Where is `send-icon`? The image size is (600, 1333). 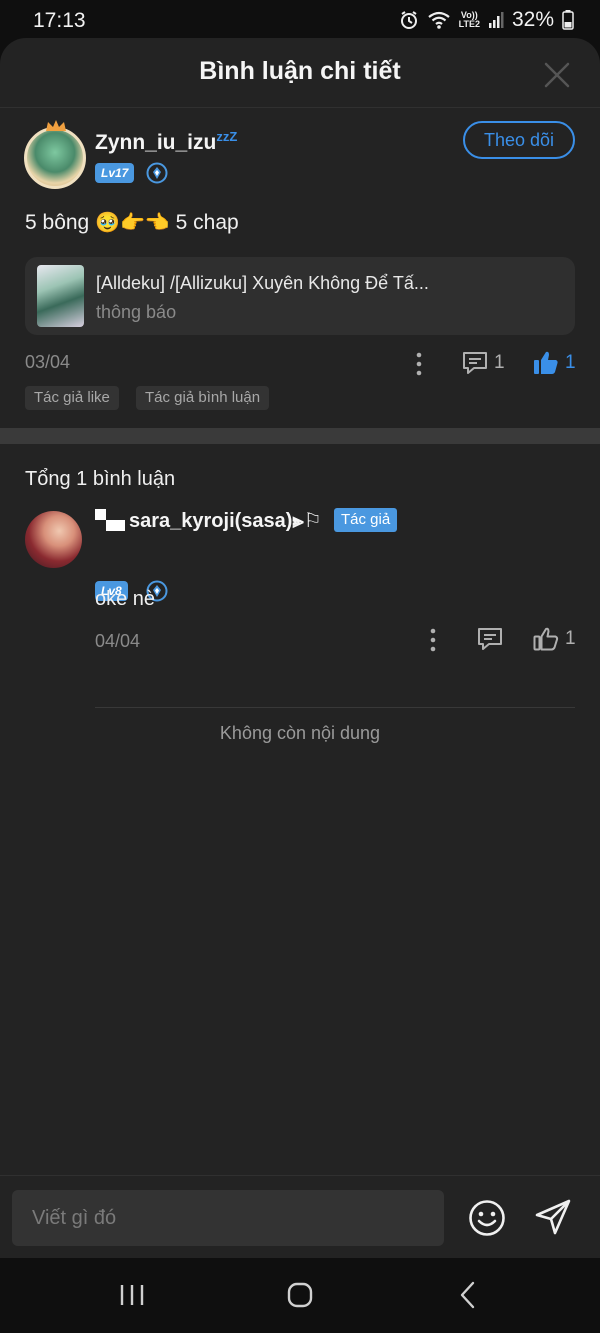
send-icon is located at coordinates (553, 1217).